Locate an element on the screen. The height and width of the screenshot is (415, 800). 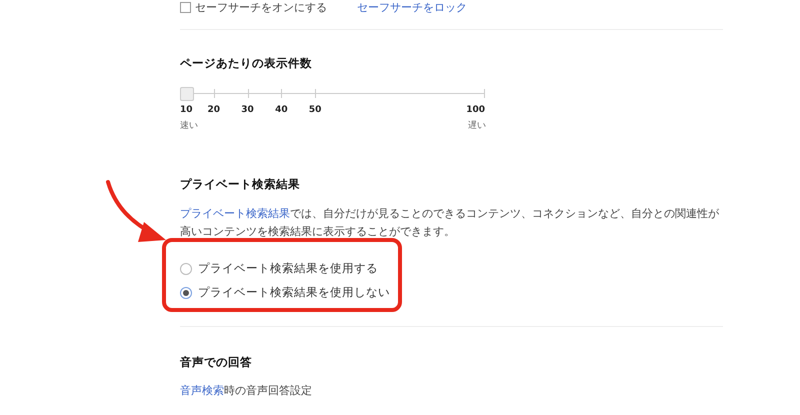
radio-option: プライベート検索結果を使用しない is located at coordinates (451, 292).